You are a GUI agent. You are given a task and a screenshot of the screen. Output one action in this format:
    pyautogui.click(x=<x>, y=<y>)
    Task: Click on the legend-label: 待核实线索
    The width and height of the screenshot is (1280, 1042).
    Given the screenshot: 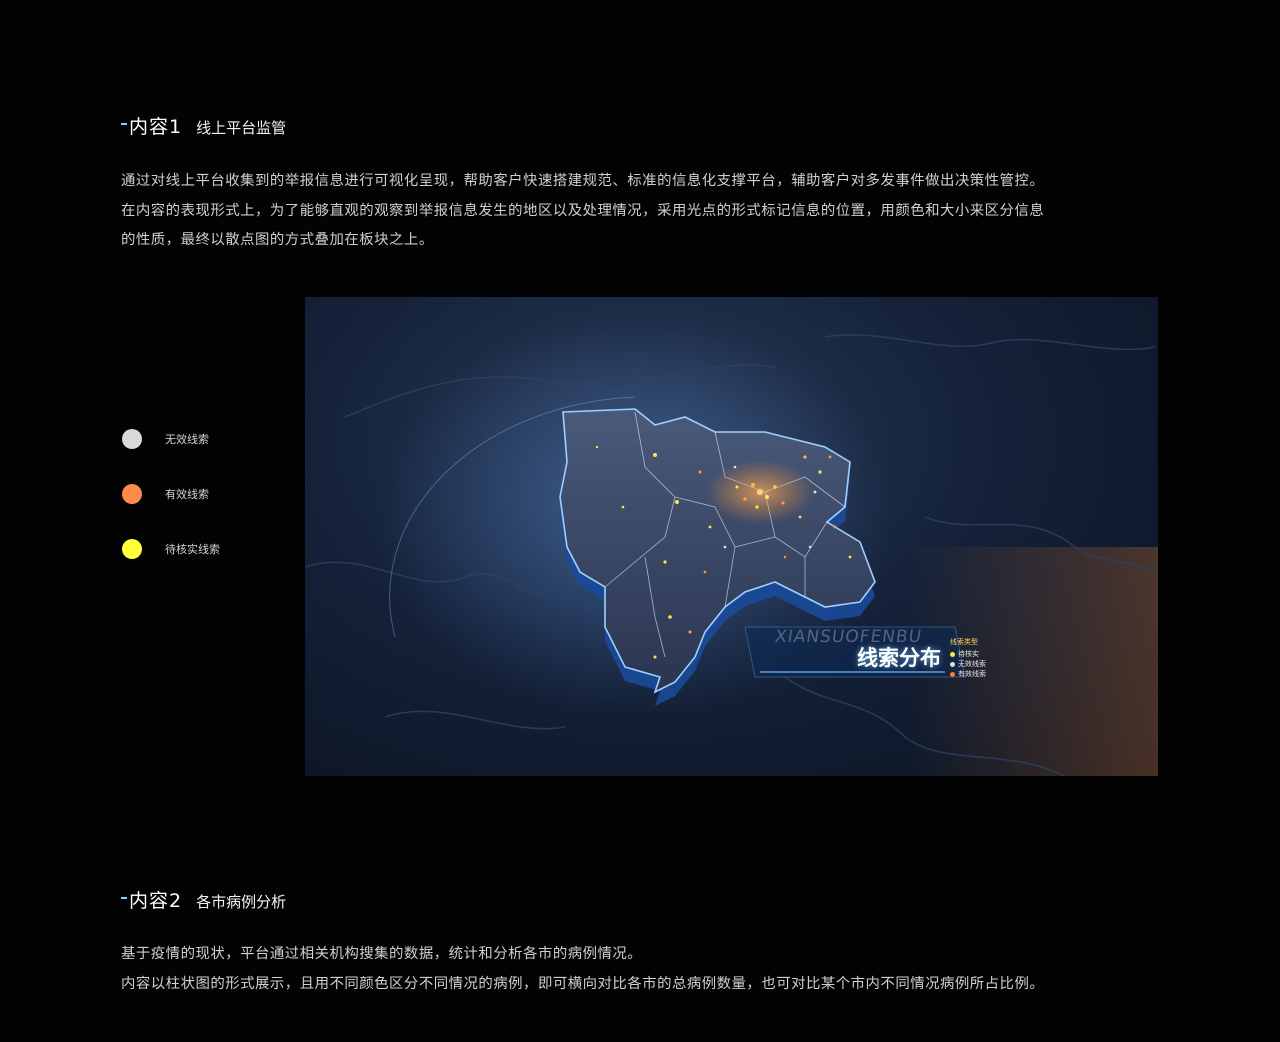 What is the action you would take?
    pyautogui.click(x=192, y=549)
    